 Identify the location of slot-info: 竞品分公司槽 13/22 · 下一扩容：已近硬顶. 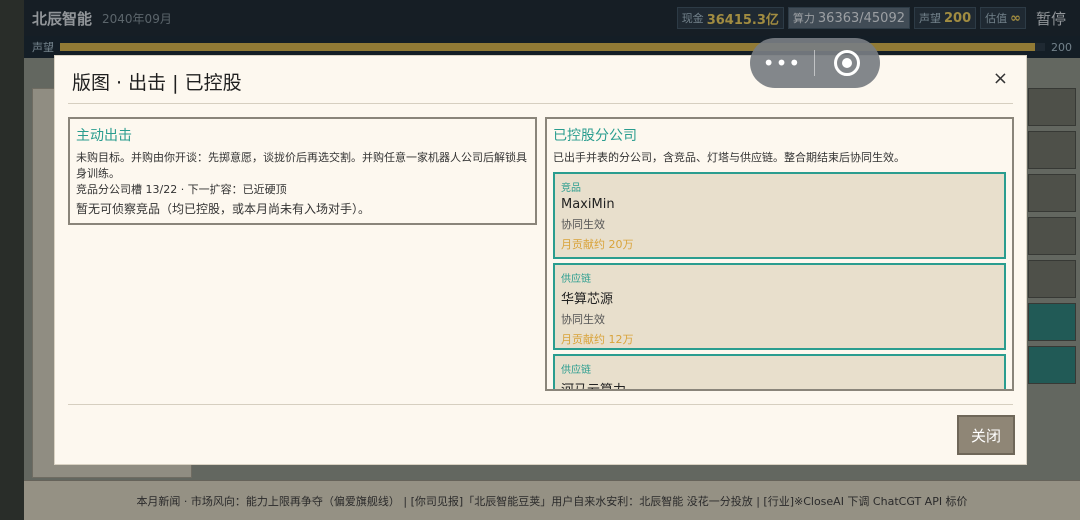
(181, 189).